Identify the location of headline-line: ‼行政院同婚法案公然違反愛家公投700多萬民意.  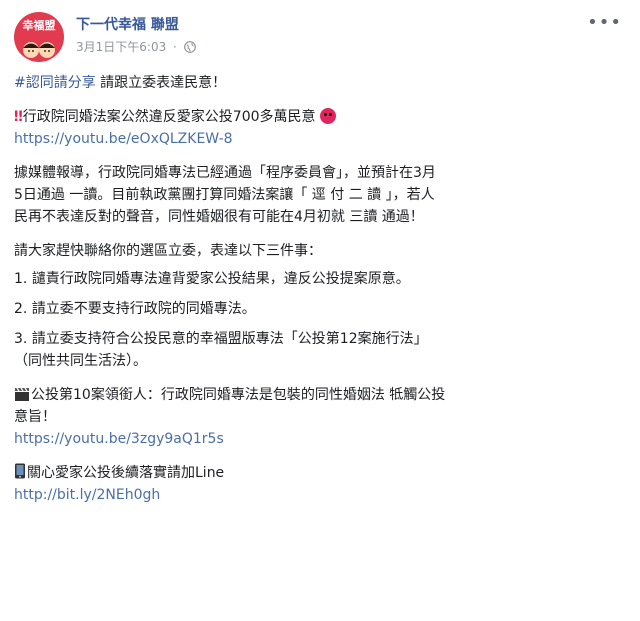
(320, 117).